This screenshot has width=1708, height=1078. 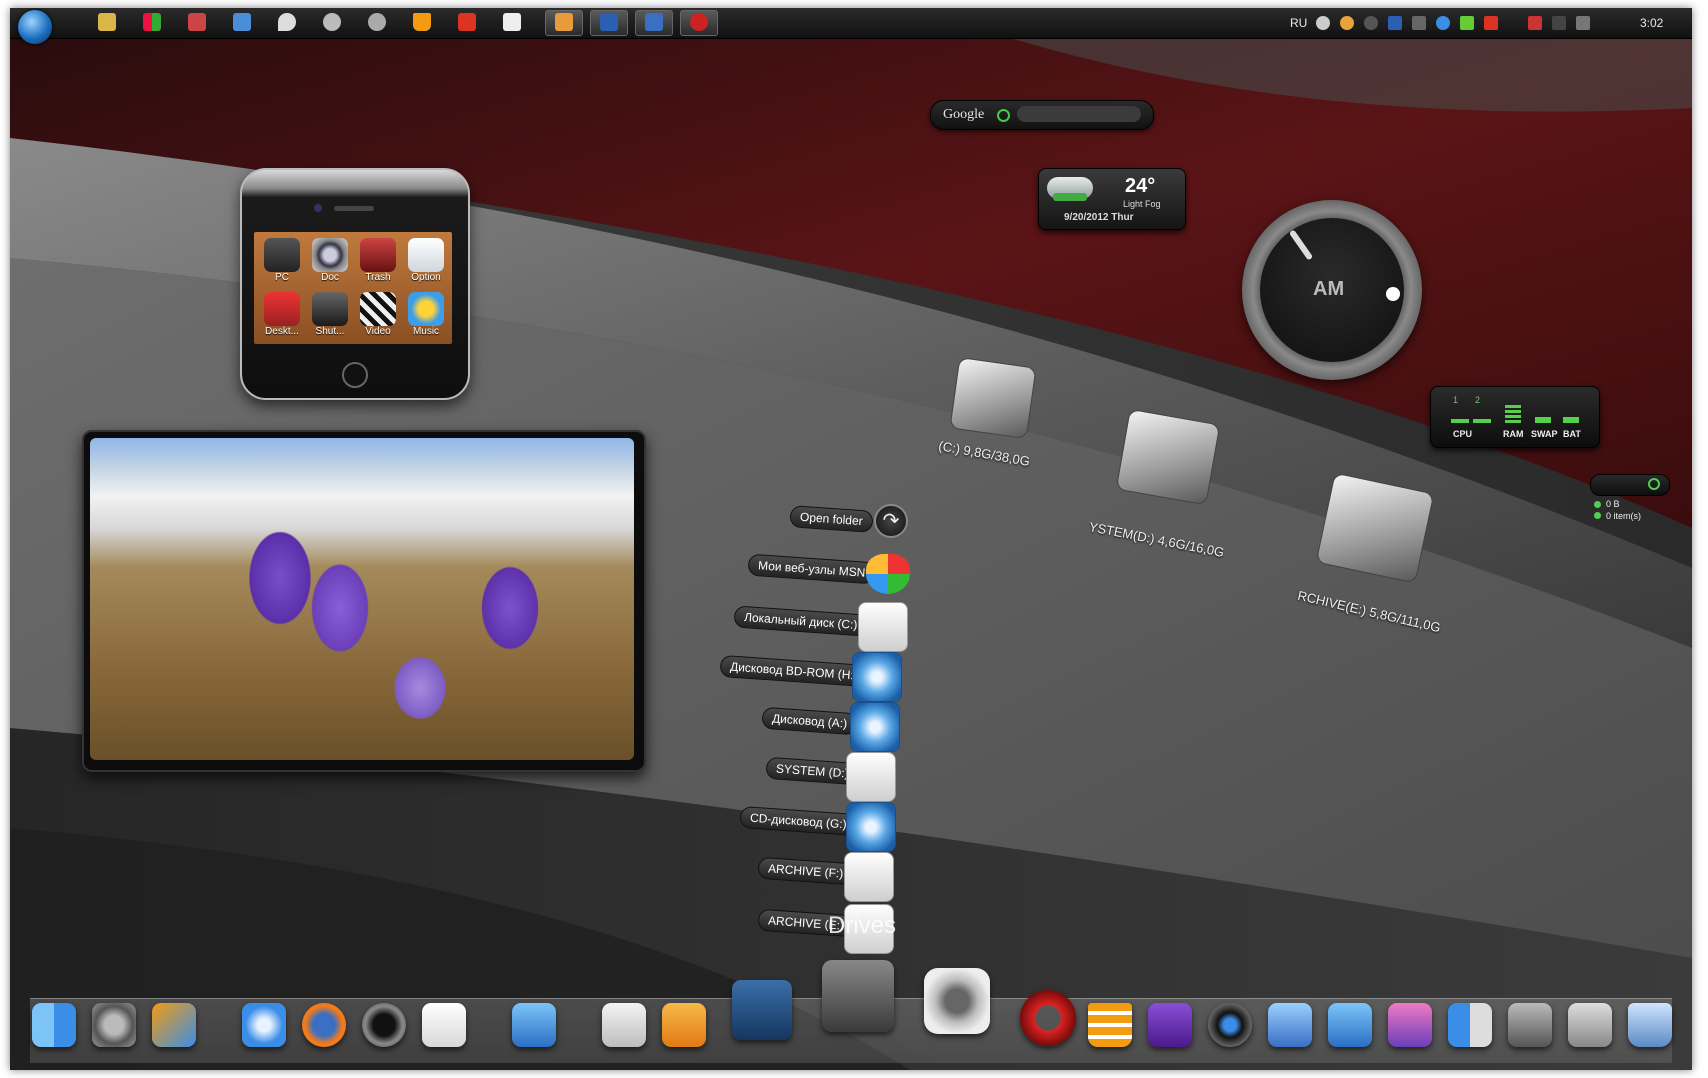 What do you see at coordinates (378, 309) in the screenshot?
I see `clapperboard-icon` at bounding box center [378, 309].